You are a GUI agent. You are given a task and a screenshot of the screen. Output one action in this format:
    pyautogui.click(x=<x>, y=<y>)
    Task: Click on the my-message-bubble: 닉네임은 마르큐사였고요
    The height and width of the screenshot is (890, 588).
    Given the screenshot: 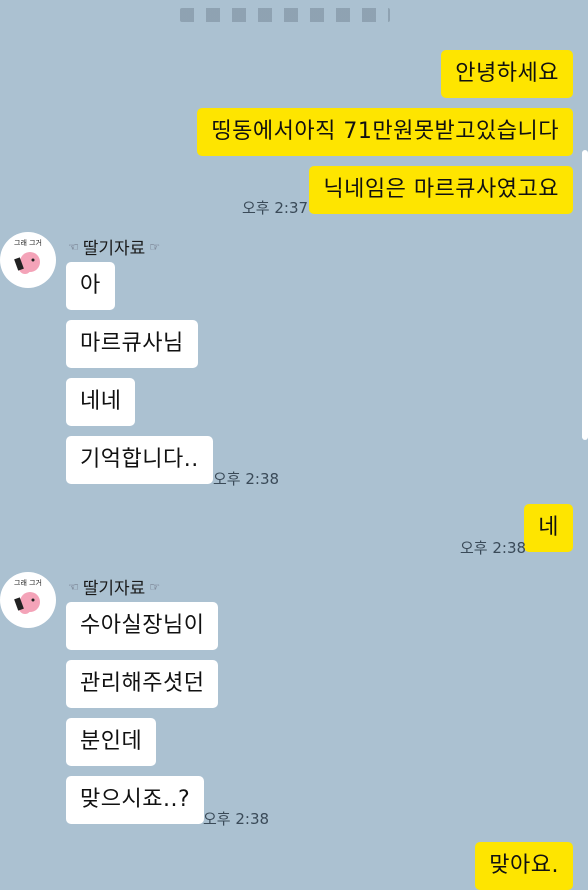 What is the action you would take?
    pyautogui.click(x=441, y=190)
    